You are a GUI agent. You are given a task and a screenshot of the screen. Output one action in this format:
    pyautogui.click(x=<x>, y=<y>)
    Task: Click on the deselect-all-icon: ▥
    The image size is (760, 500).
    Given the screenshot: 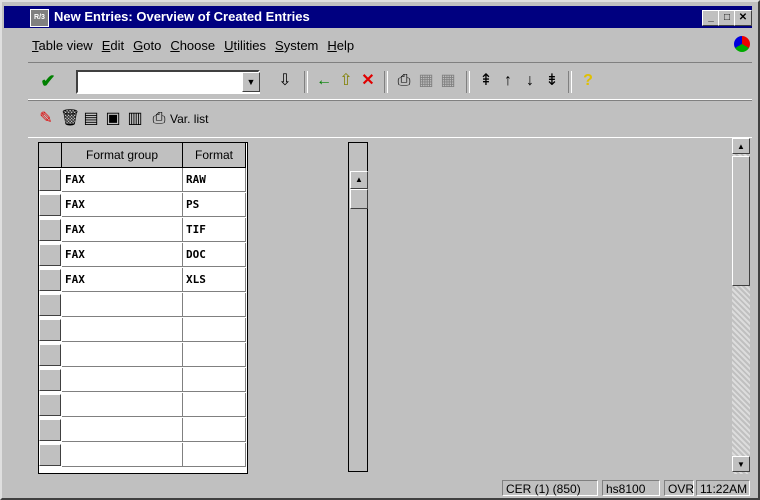 What is the action you would take?
    pyautogui.click(x=135, y=119)
    